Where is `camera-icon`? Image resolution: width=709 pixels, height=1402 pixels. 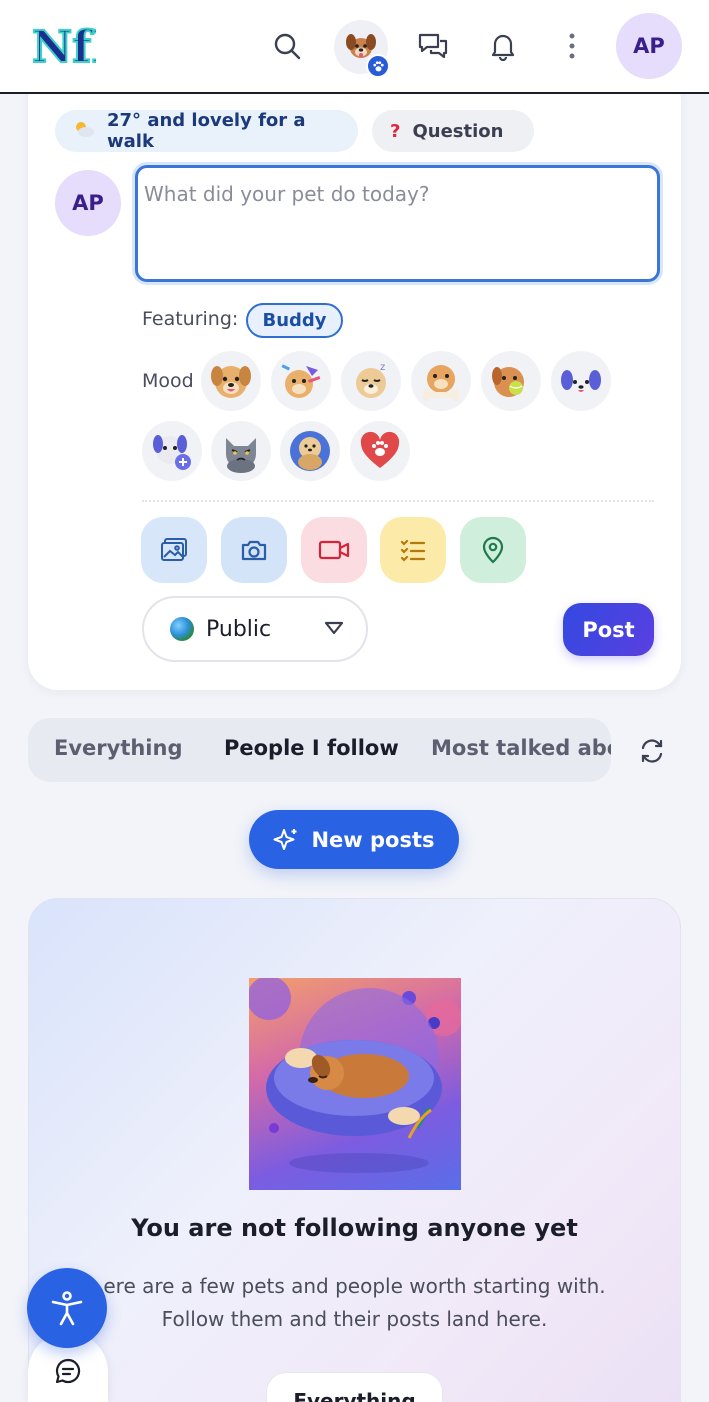 camera-icon is located at coordinates (254, 550).